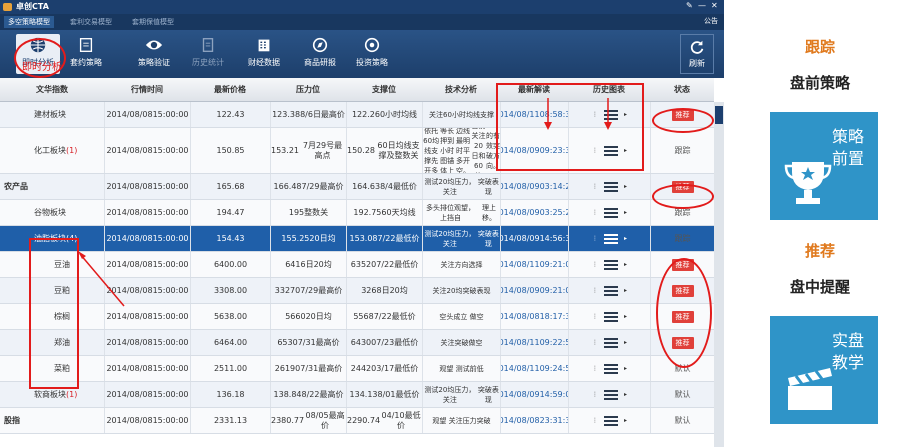  I want to click on recommend-heading: 推荐, so click(819, 251).